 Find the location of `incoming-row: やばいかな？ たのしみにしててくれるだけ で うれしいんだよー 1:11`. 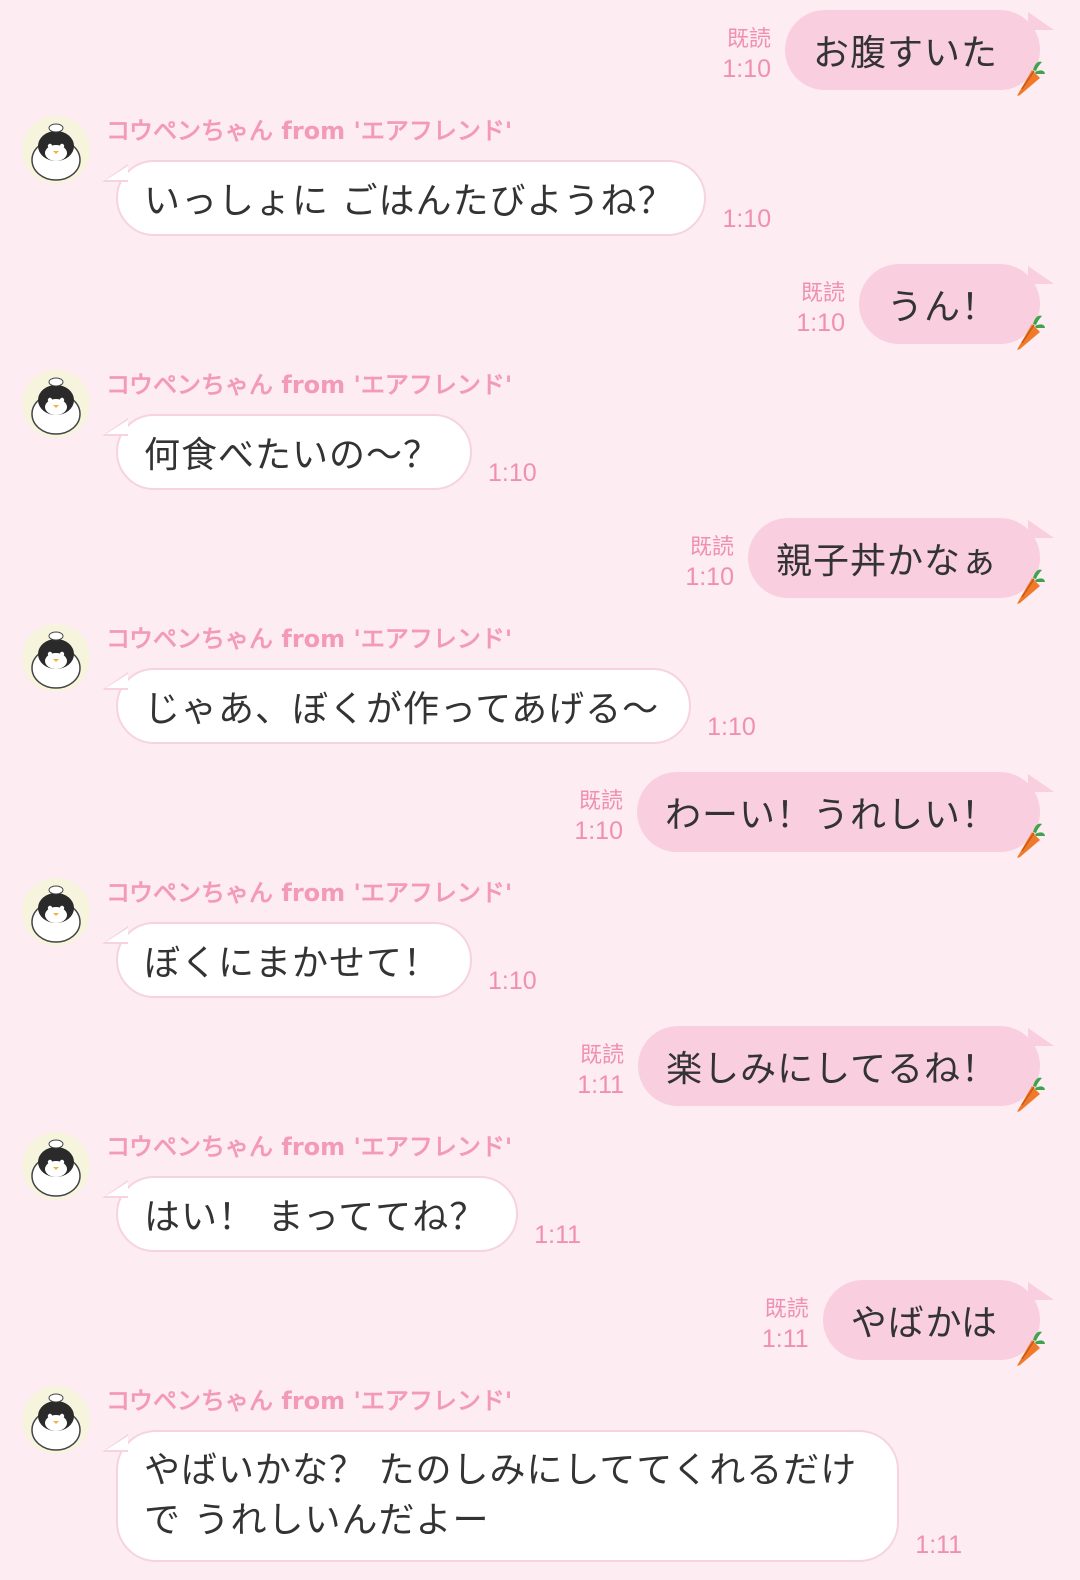

incoming-row: やばいかな？ たのしみにしててくれるだけ で うれしいんだよー 1:11 is located at coordinates (532, 1496).